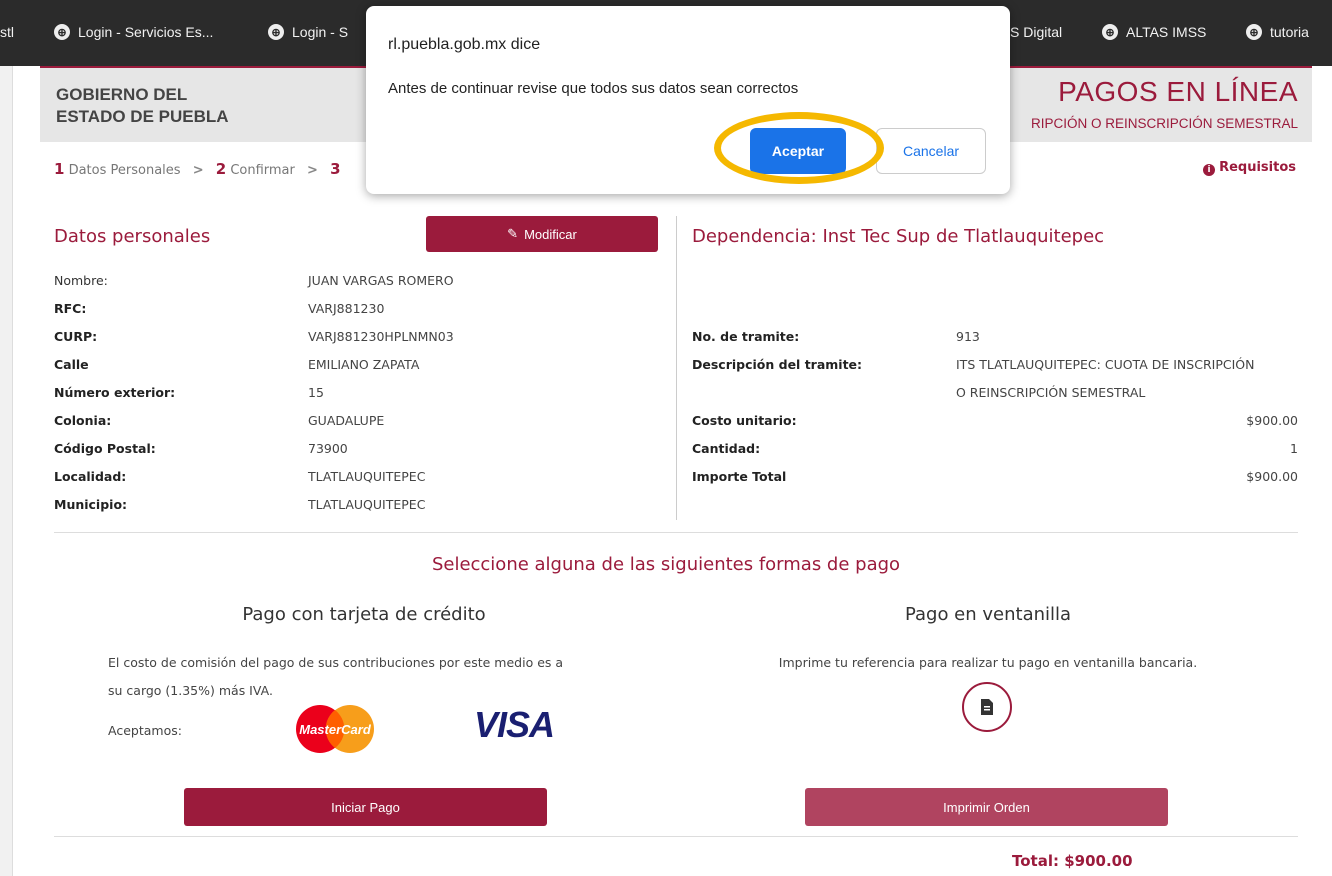 This screenshot has width=1332, height=876. I want to click on bookmark-item: ⊕ tutoria, so click(1277, 32).